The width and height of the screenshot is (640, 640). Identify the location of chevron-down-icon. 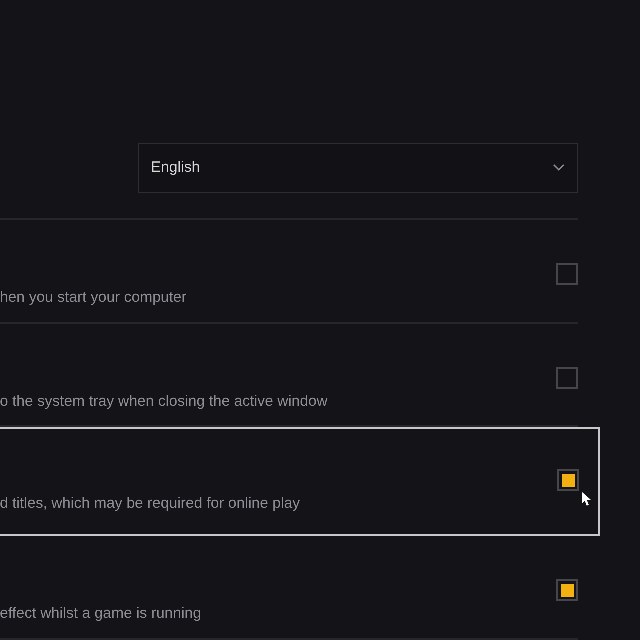
(559, 168).